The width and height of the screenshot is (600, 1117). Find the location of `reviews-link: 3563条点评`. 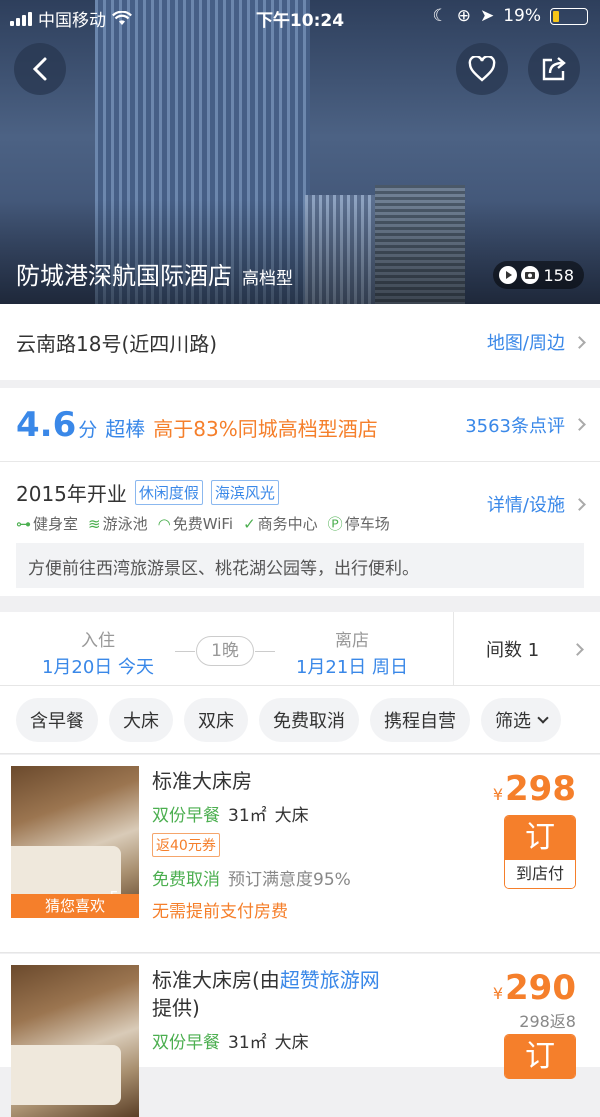

reviews-link: 3563条点评 is located at coordinates (525, 425).